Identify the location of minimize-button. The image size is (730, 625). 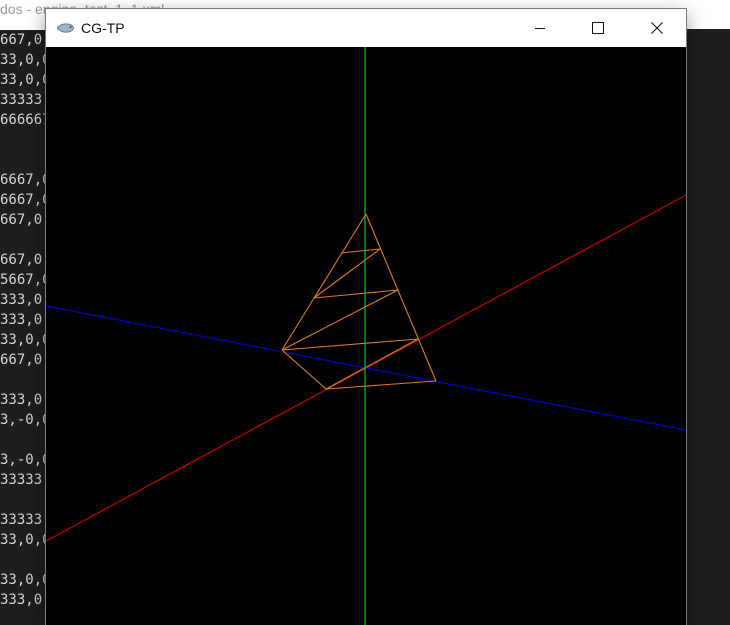
(540, 28).